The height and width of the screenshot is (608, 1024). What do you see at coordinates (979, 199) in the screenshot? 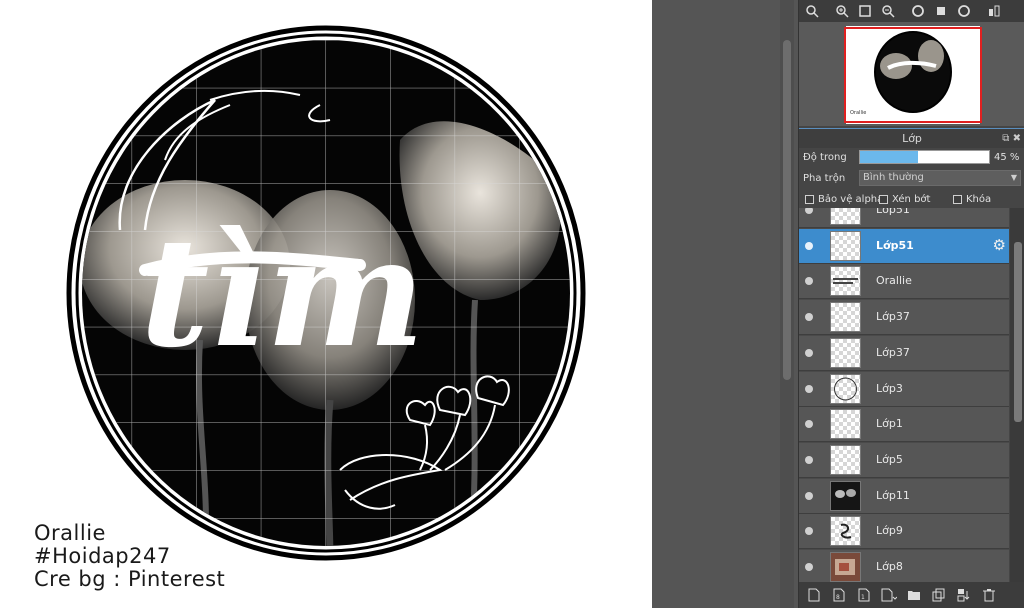
I see `lock-label: Khóa` at bounding box center [979, 199].